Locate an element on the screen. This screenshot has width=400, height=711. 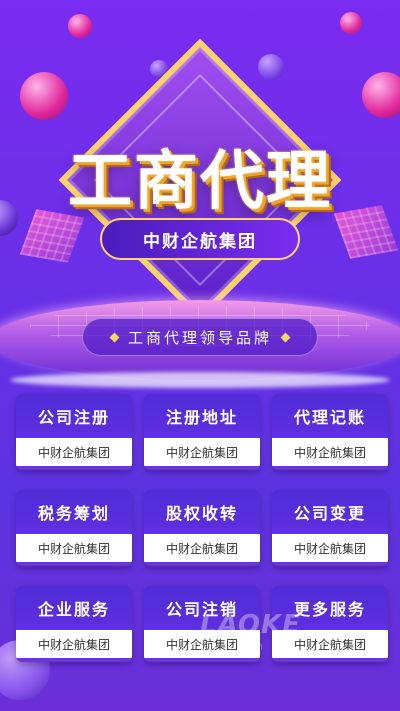
watermark-domain: .com is located at coordinates (249, 646).